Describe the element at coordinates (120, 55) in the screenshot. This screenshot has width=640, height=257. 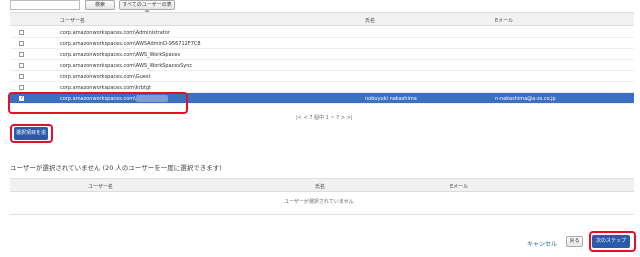
I see `row-username: corp.amazonworkspaces.com\AWS_WorkSpaces` at that location.